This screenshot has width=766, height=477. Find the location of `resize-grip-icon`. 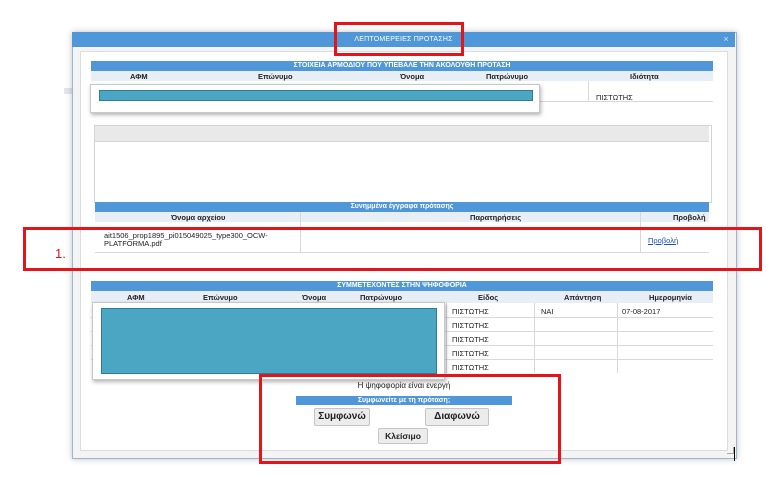

resize-grip-icon is located at coordinates (730, 450).